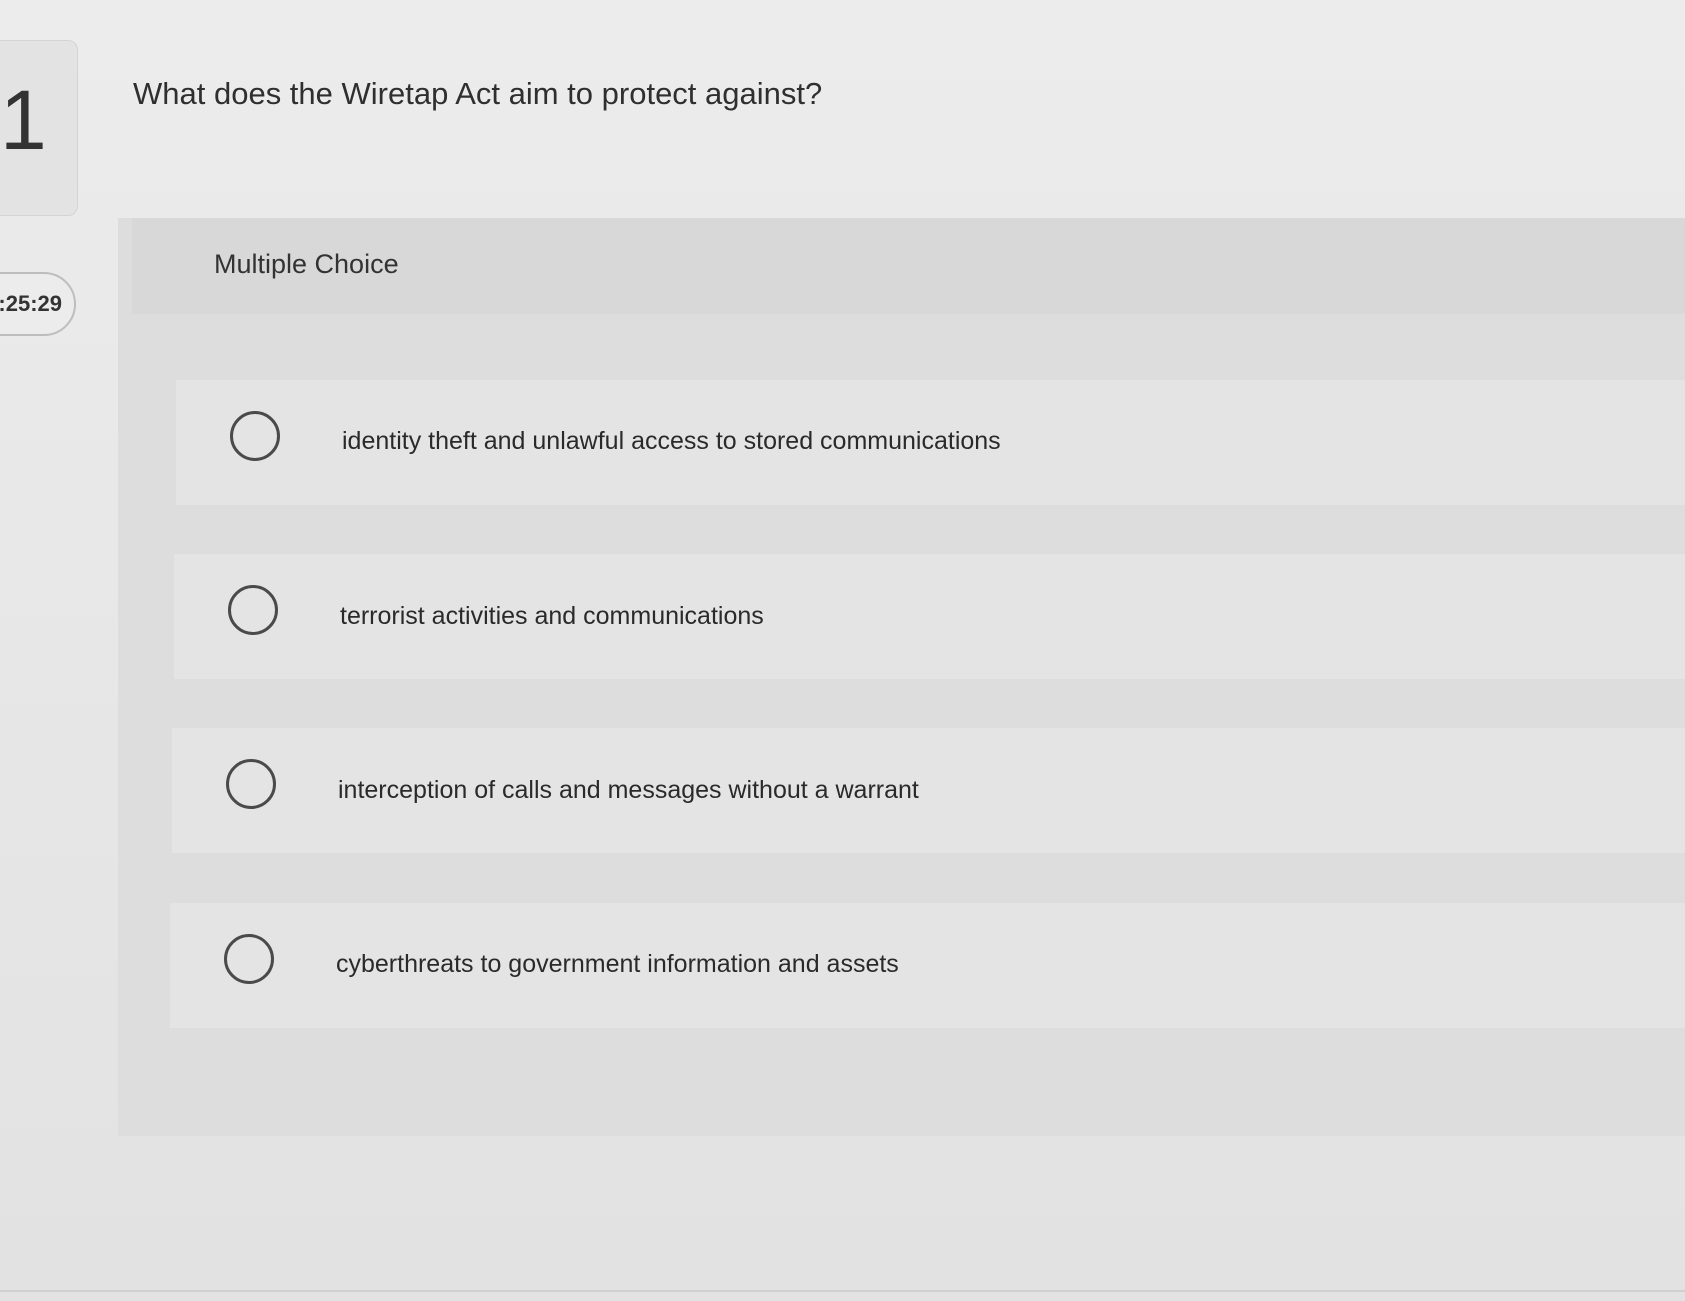 The width and height of the screenshot is (1685, 1301). What do you see at coordinates (23, 120) in the screenshot?
I see `question-number: 1` at bounding box center [23, 120].